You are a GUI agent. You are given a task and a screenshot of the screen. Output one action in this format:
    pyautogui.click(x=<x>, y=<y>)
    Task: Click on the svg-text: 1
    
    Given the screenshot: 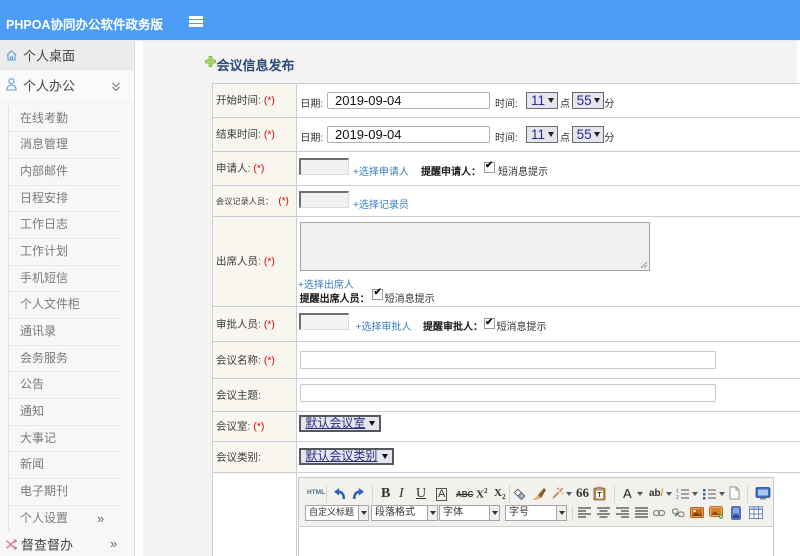 What is the action you would take?
    pyautogui.click(x=677, y=491)
    